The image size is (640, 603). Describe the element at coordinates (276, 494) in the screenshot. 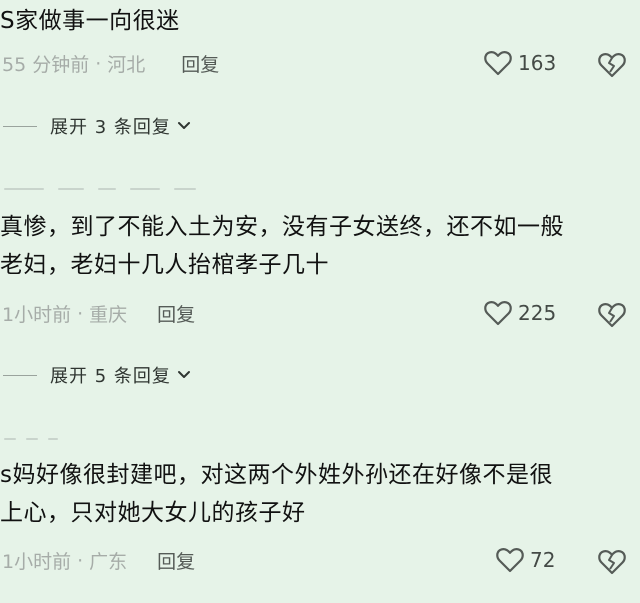

I see `comment-text: s妈好像很封建吧，对这两个外姓外孙还在好像不是很 上心，只对她大女儿的孩子好` at that location.